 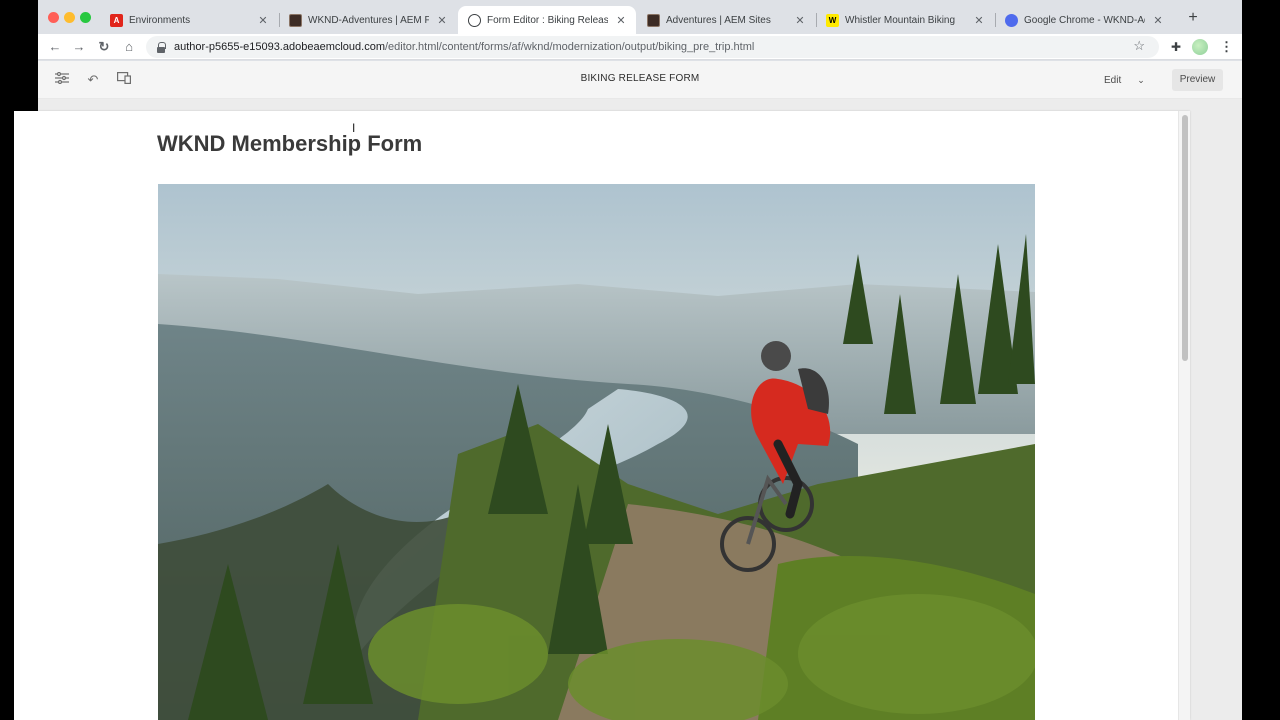 I want to click on close-window-button, so click(x=53, y=17).